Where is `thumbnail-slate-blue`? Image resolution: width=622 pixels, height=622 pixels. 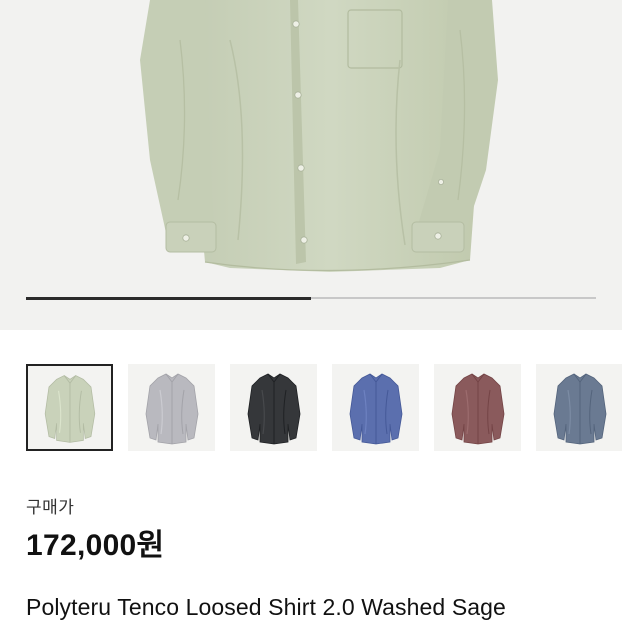
thumbnail-slate-blue is located at coordinates (579, 407).